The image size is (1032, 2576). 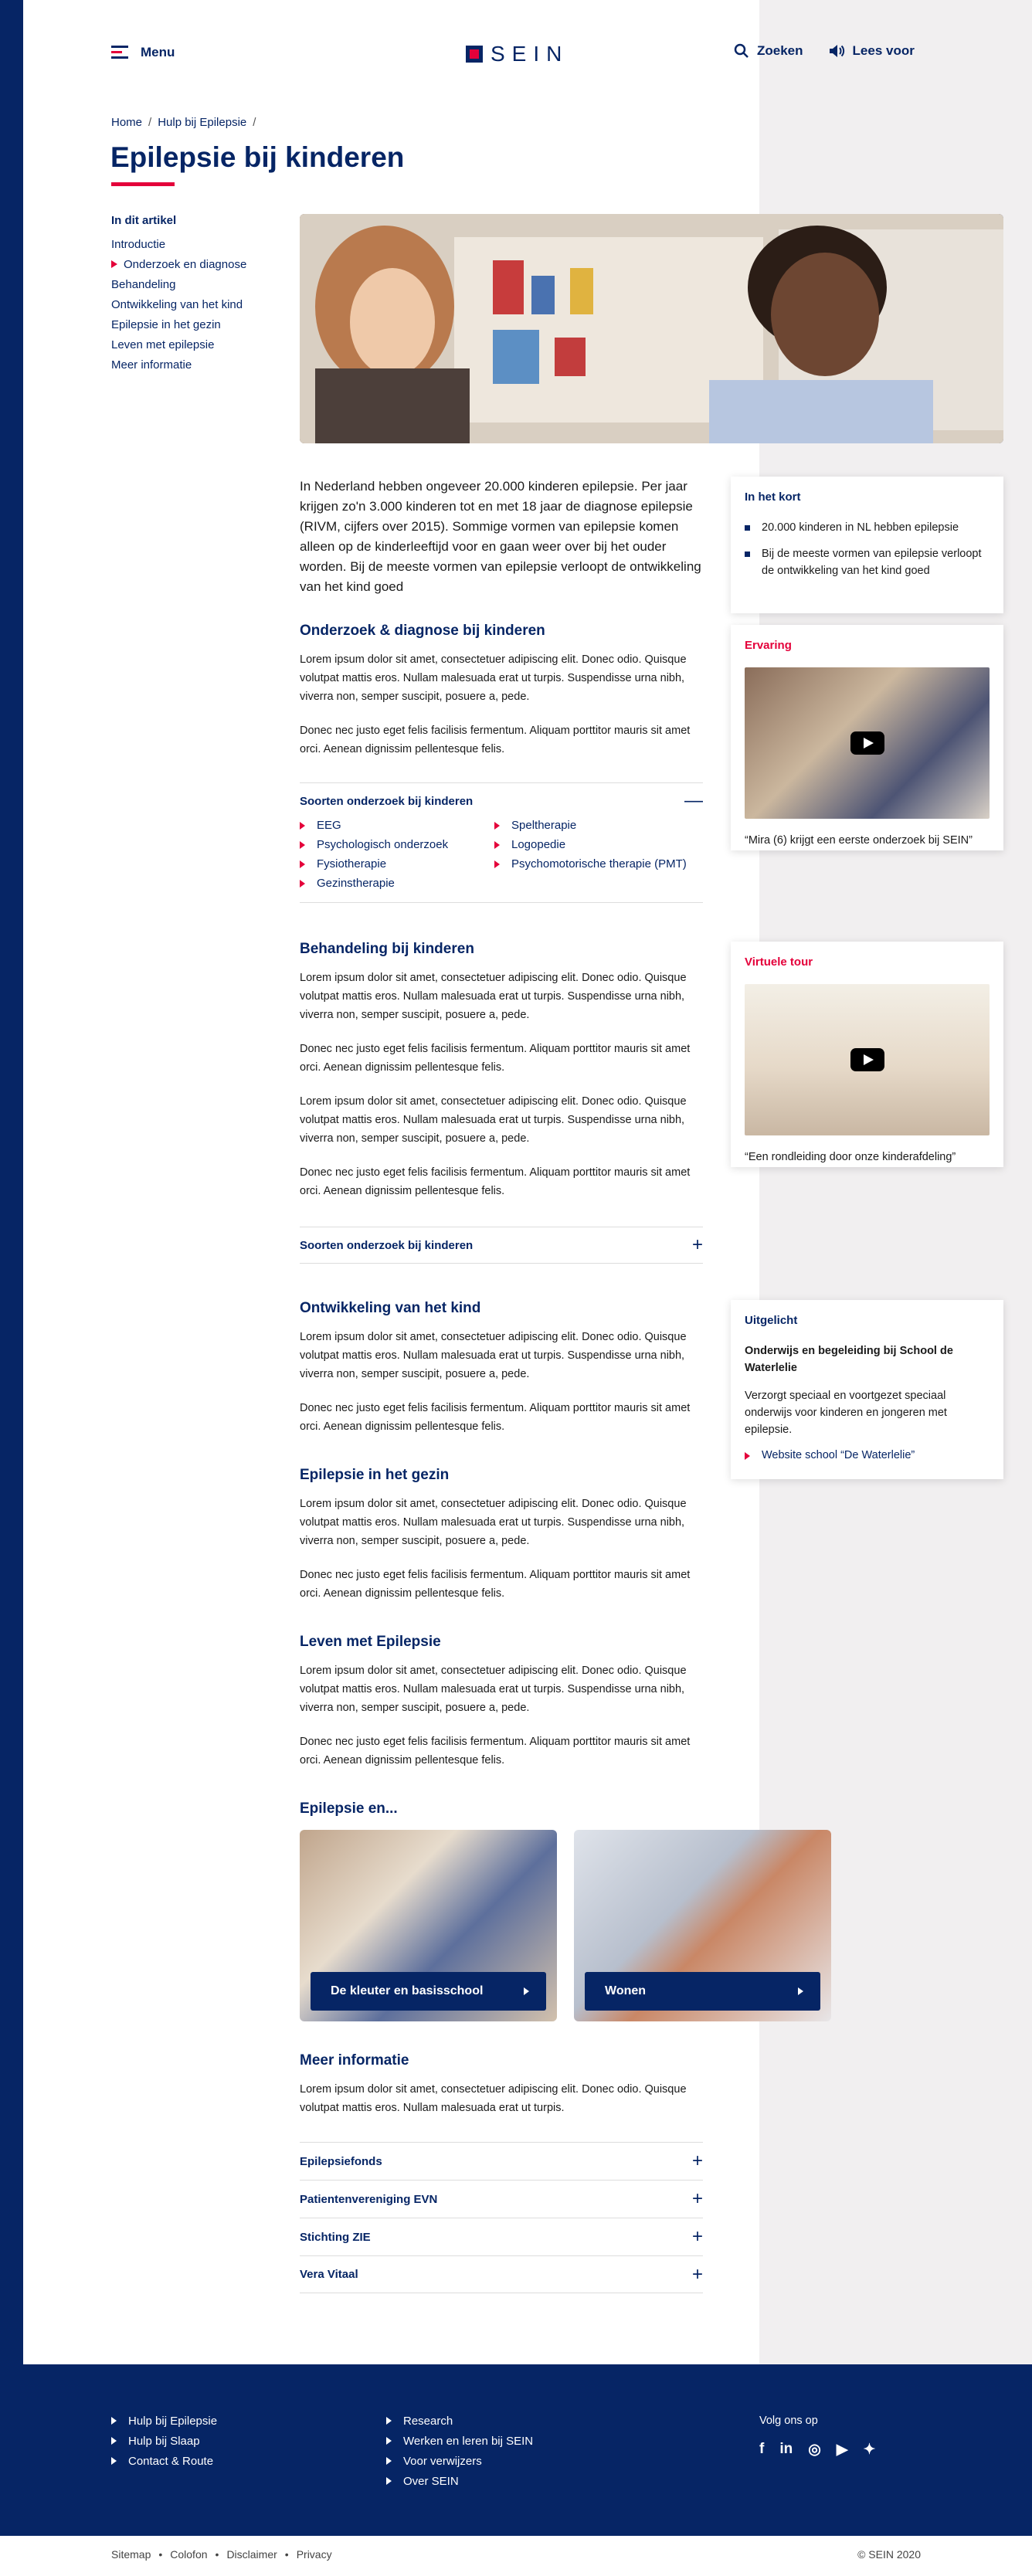 What do you see at coordinates (144, 220) in the screenshot?
I see `toc-title: In dit artikel` at bounding box center [144, 220].